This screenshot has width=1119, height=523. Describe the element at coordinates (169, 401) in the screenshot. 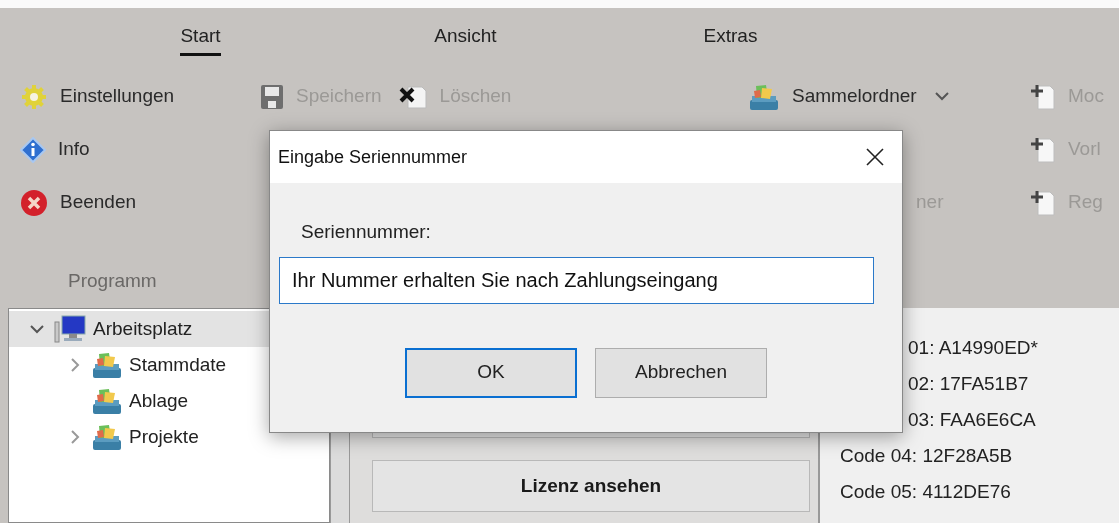

I see `tree-item: Ablage` at that location.